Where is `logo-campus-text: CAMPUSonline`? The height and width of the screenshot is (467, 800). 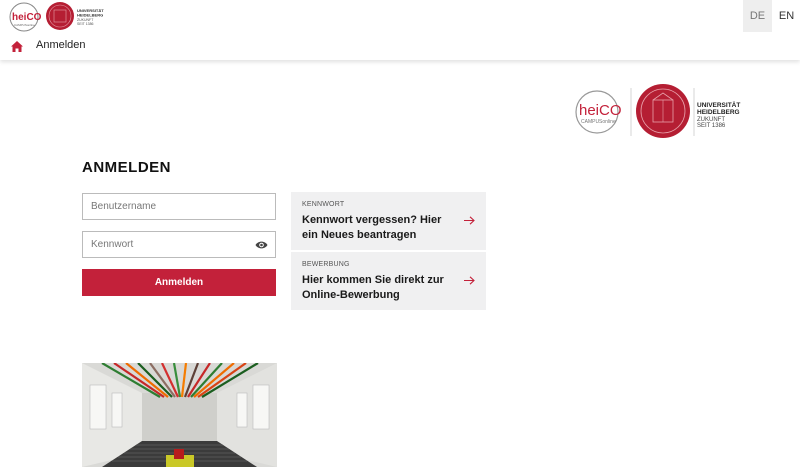
logo-campus-text: CAMPUSonline is located at coordinates (24, 25).